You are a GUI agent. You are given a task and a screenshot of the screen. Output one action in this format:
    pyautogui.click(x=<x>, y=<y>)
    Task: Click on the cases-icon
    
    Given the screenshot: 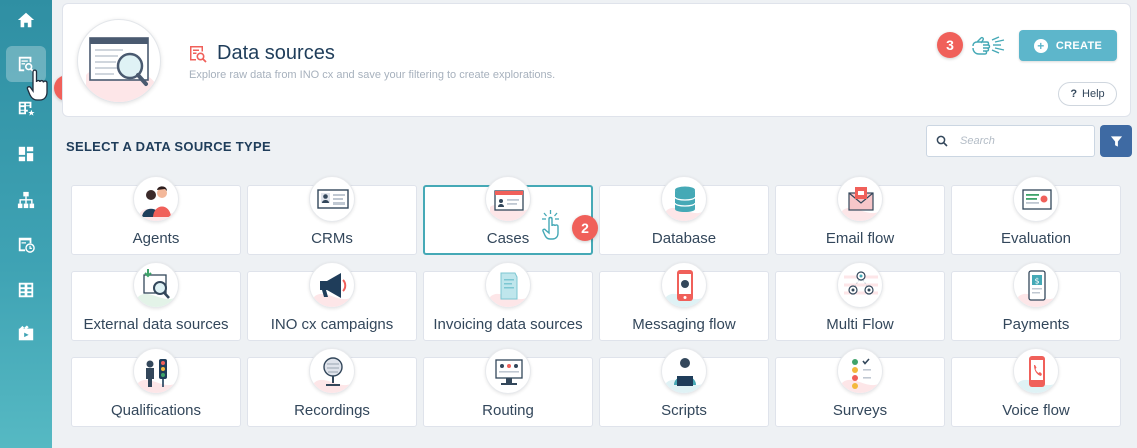 What is the action you would take?
    pyautogui.click(x=508, y=199)
    